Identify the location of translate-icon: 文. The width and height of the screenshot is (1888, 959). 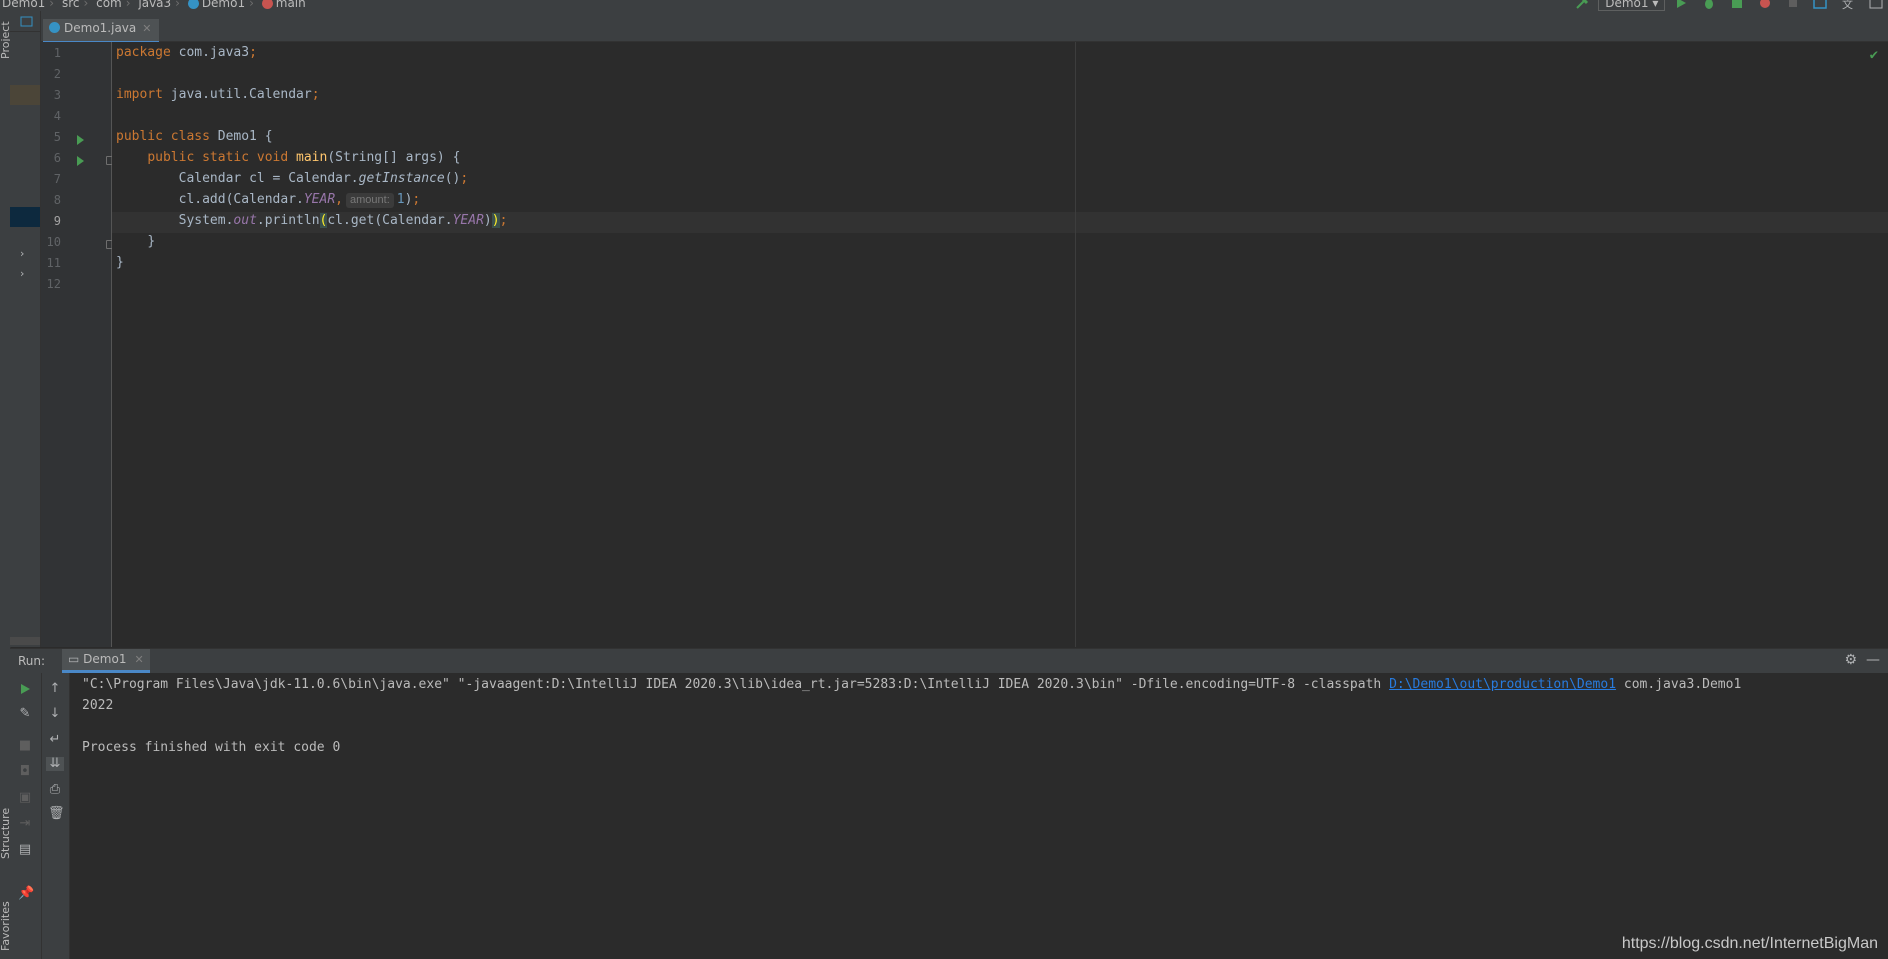
(1848, 5).